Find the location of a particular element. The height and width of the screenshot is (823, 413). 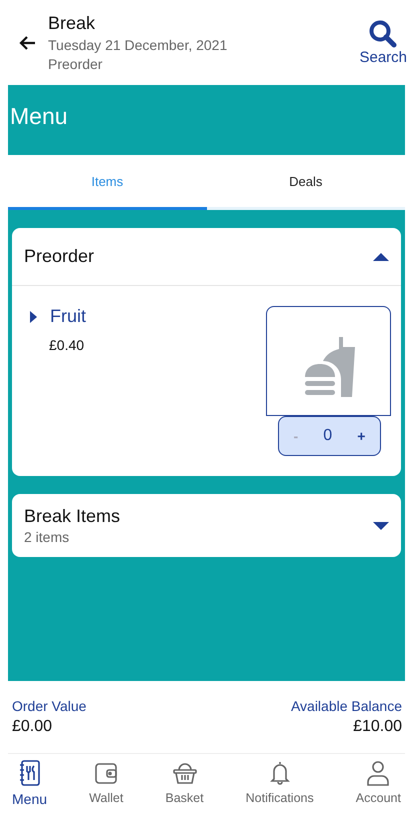

nav-item: Account is located at coordinates (378, 782).